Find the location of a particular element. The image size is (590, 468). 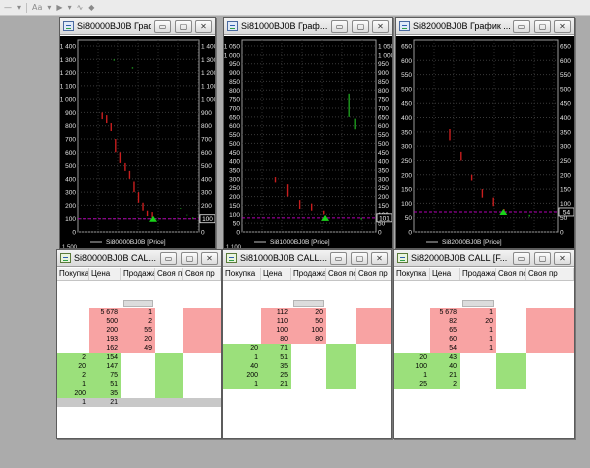

column-header-price: Цена is located at coordinates (276, 274).